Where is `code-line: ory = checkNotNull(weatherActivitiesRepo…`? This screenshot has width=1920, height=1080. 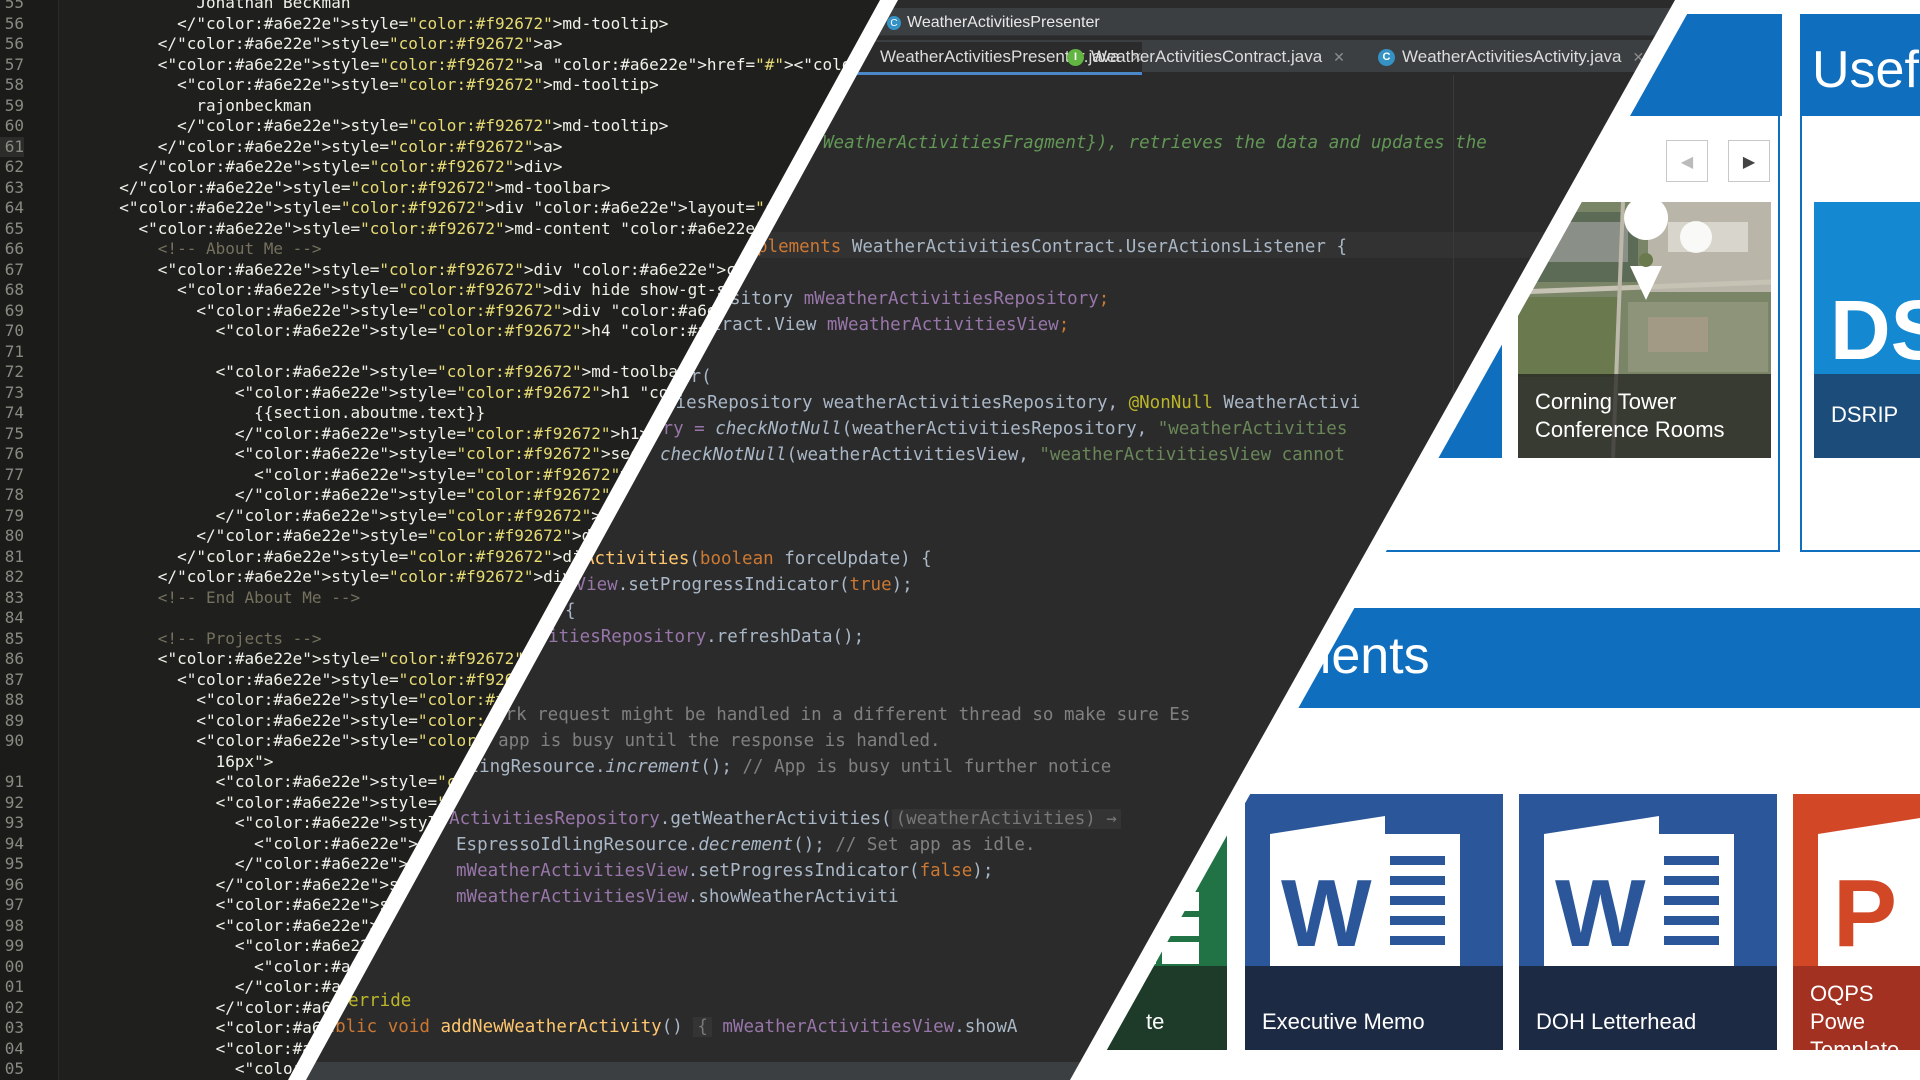 code-line: ory = checkNotNull(weatherActivitiesRepo… is located at coordinates (999, 429).